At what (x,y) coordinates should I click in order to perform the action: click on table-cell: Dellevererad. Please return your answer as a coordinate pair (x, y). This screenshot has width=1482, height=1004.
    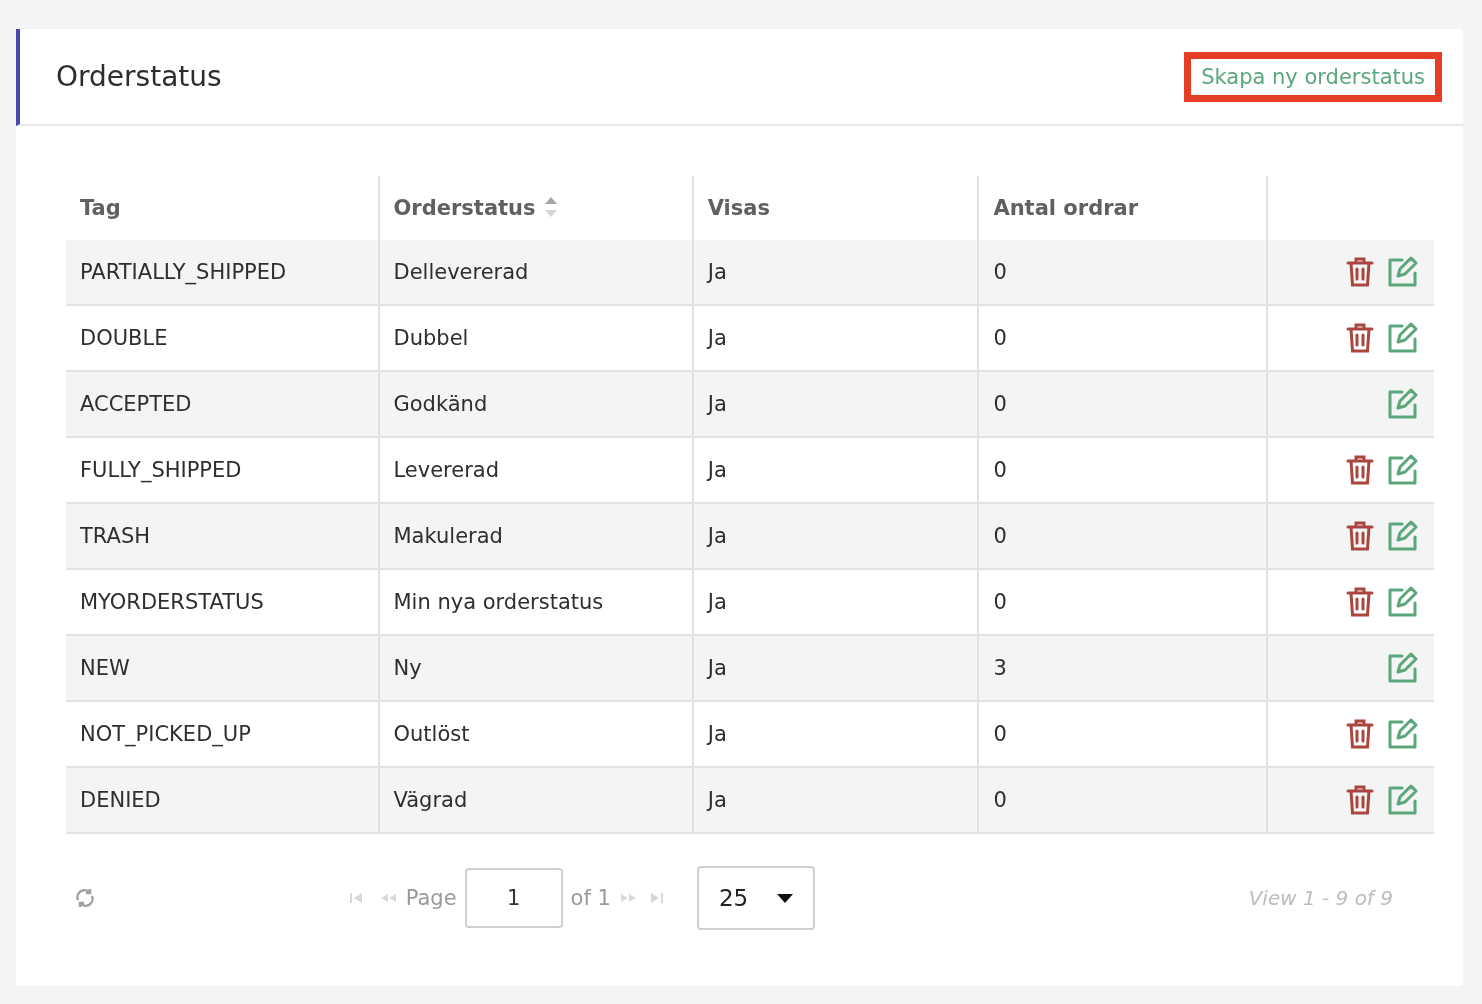
    Looking at the image, I should click on (535, 272).